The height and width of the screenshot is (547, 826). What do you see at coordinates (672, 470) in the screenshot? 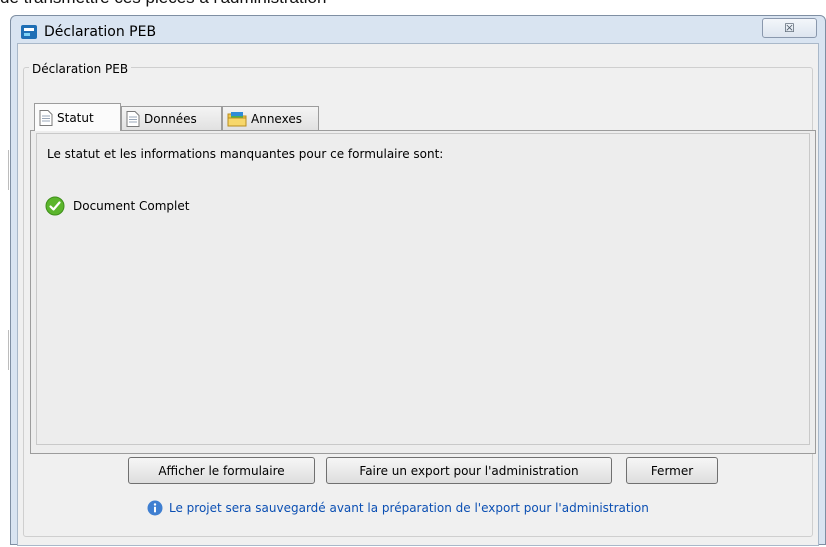
I see `close-button: Fermer` at bounding box center [672, 470].